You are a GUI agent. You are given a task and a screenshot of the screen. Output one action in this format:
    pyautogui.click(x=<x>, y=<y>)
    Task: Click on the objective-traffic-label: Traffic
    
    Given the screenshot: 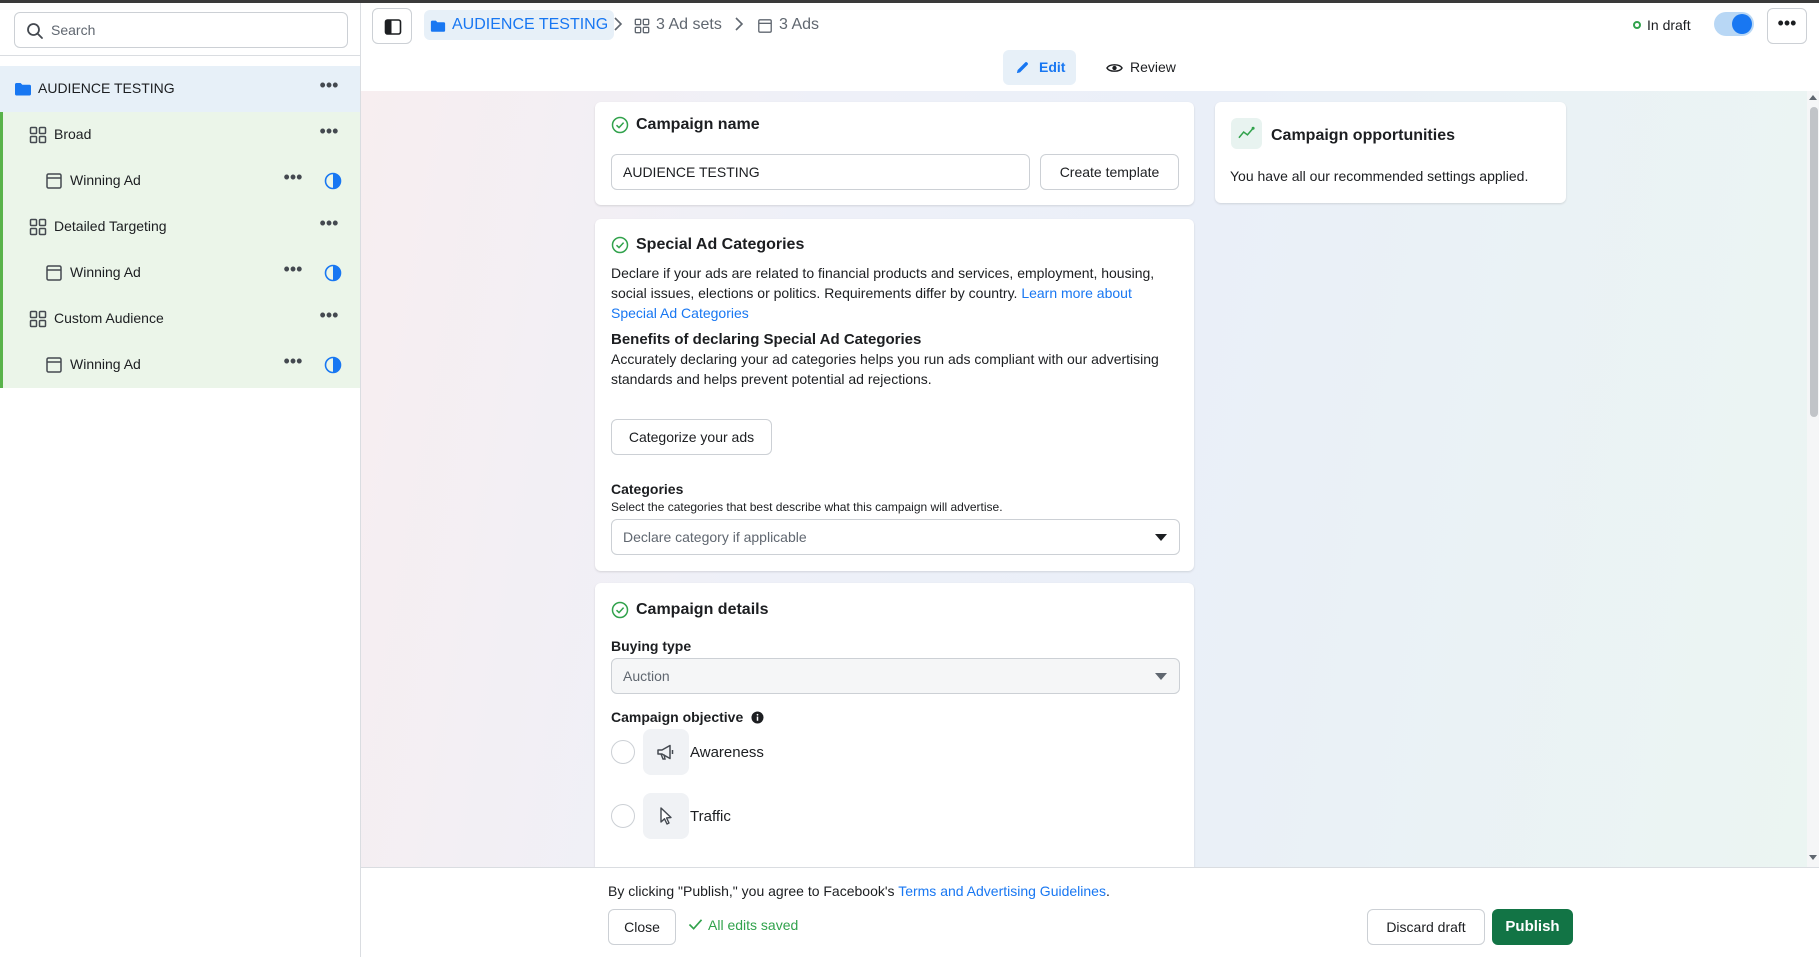 What is the action you would take?
    pyautogui.click(x=710, y=816)
    